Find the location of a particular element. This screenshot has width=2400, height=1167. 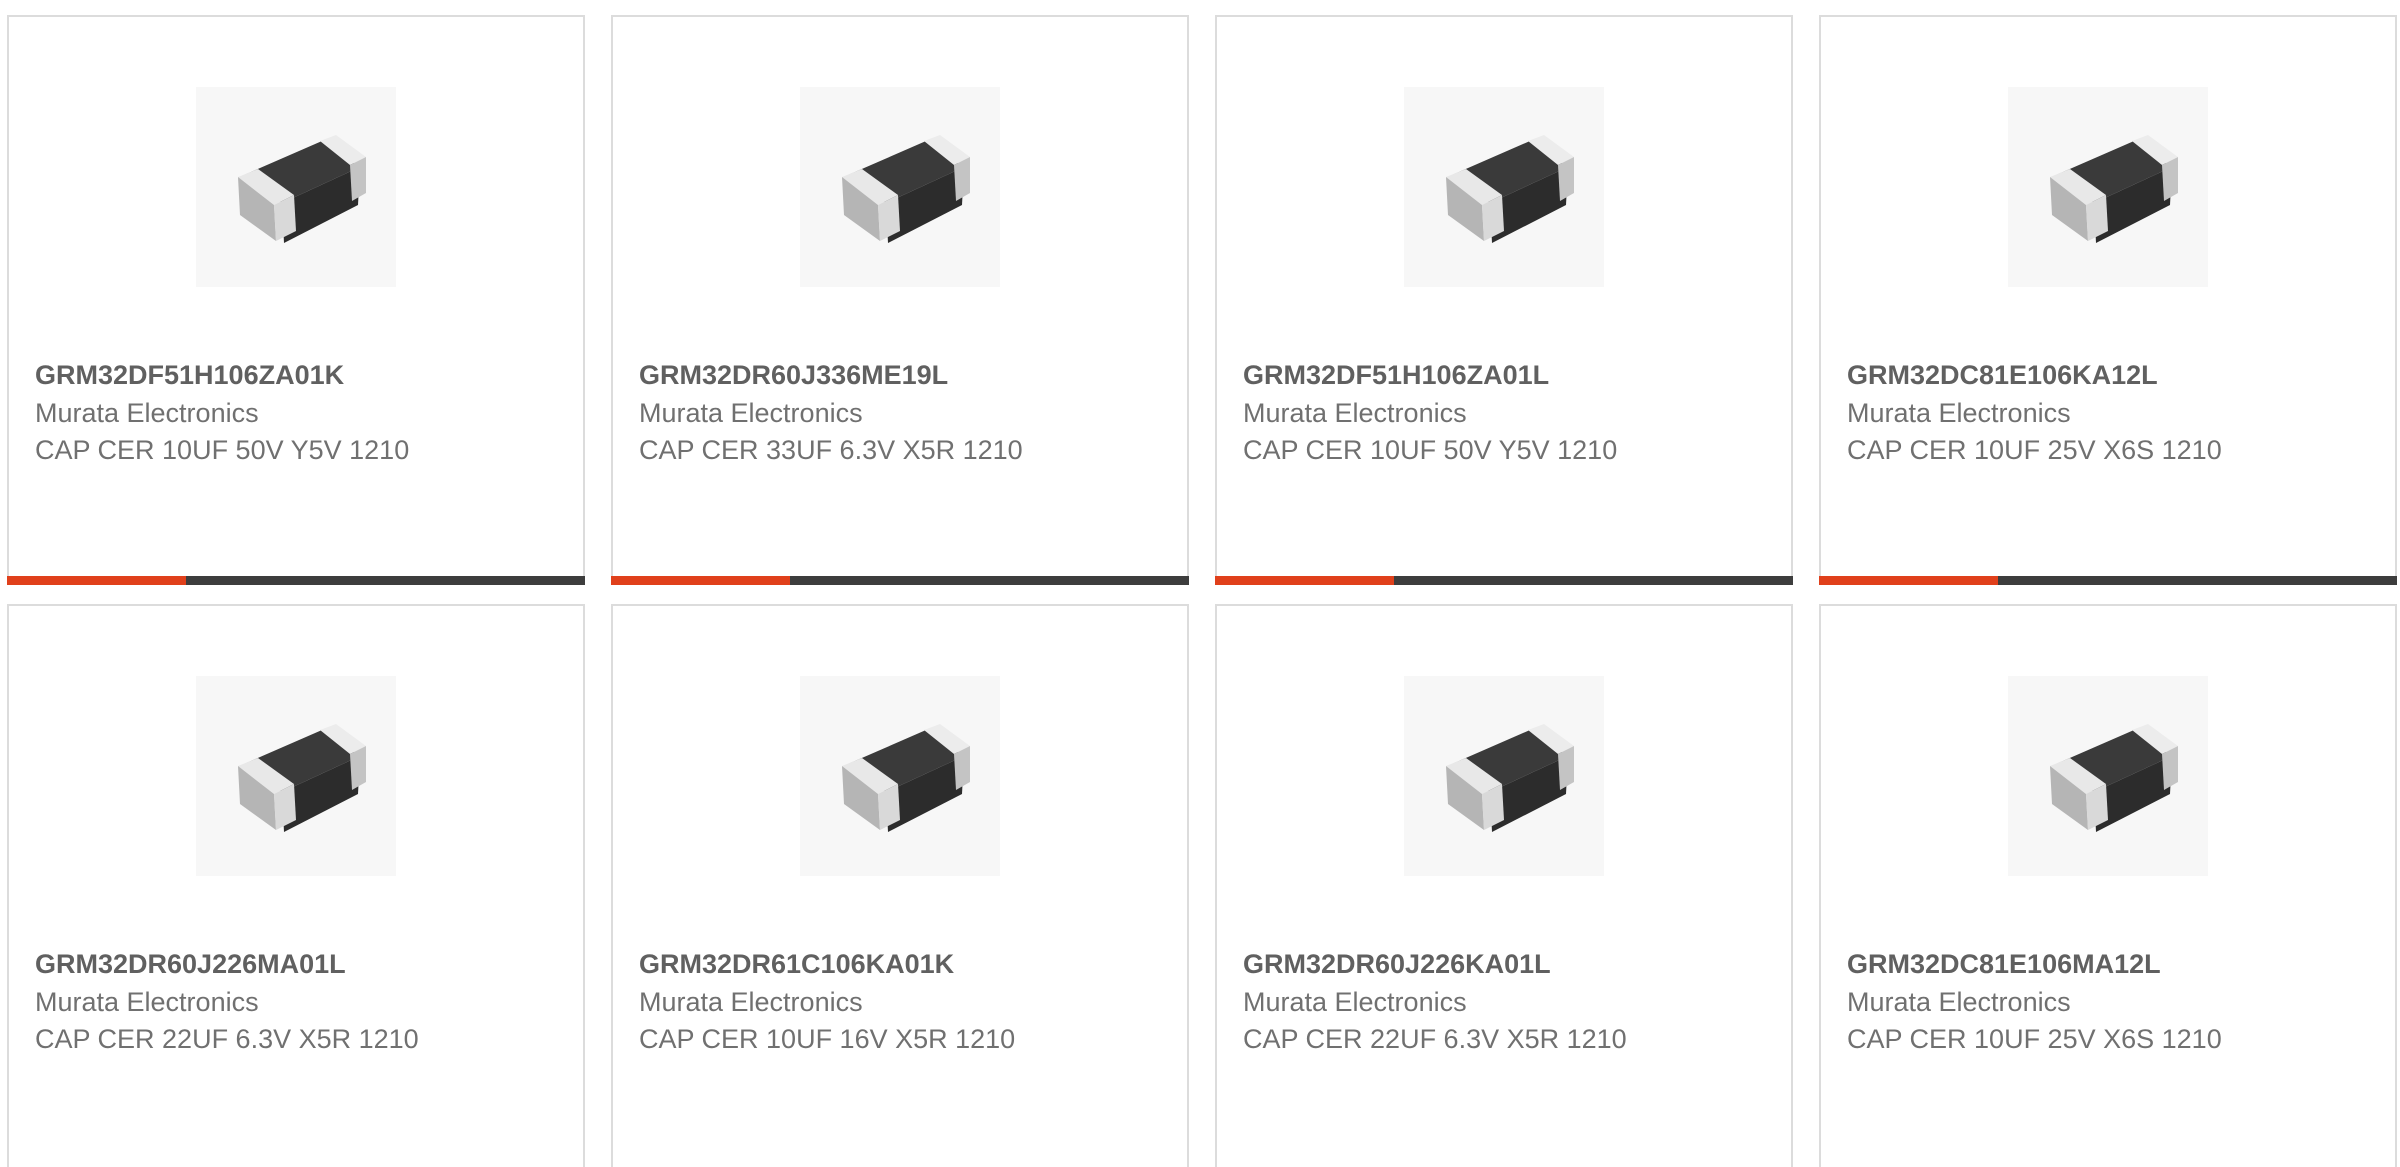

part-number-link: GRM32DC81E106MA12L is located at coordinates (2004, 964).